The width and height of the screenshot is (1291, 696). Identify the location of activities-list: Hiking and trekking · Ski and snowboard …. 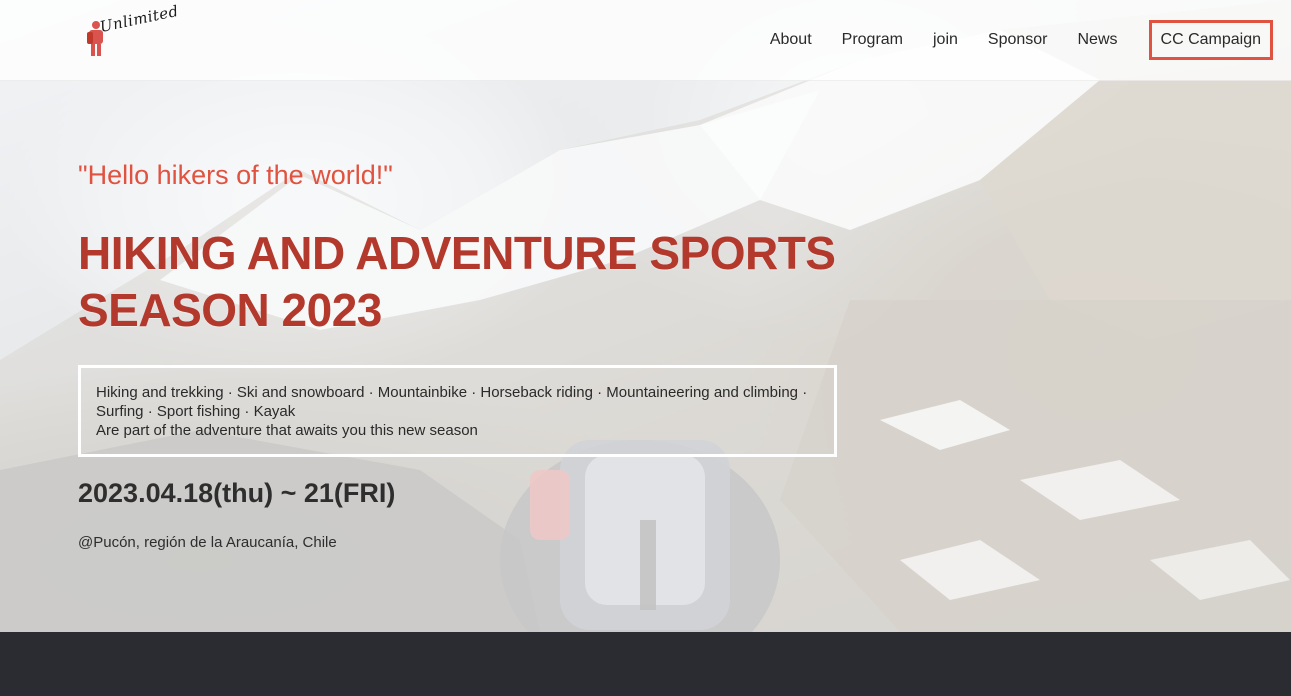
(452, 402).